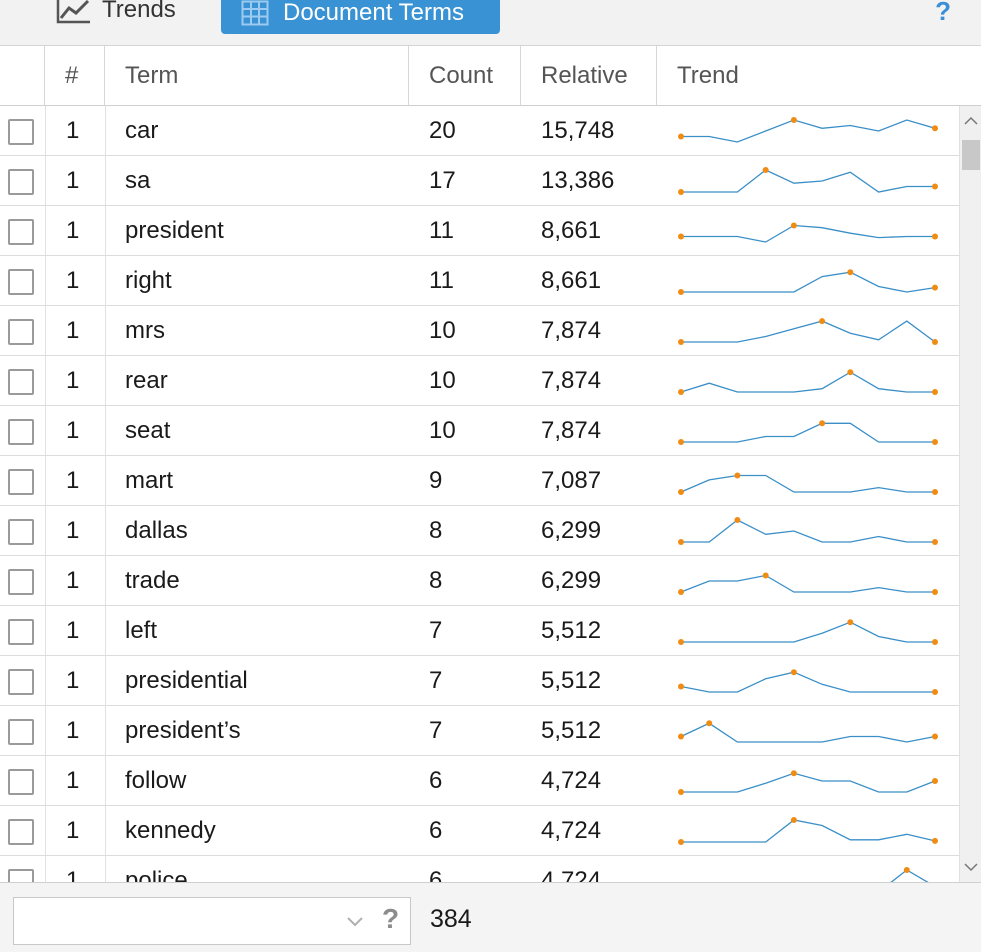 This screenshot has width=981, height=952. Describe the element at coordinates (116, 14) in the screenshot. I see `tab-trends: Trends` at that location.